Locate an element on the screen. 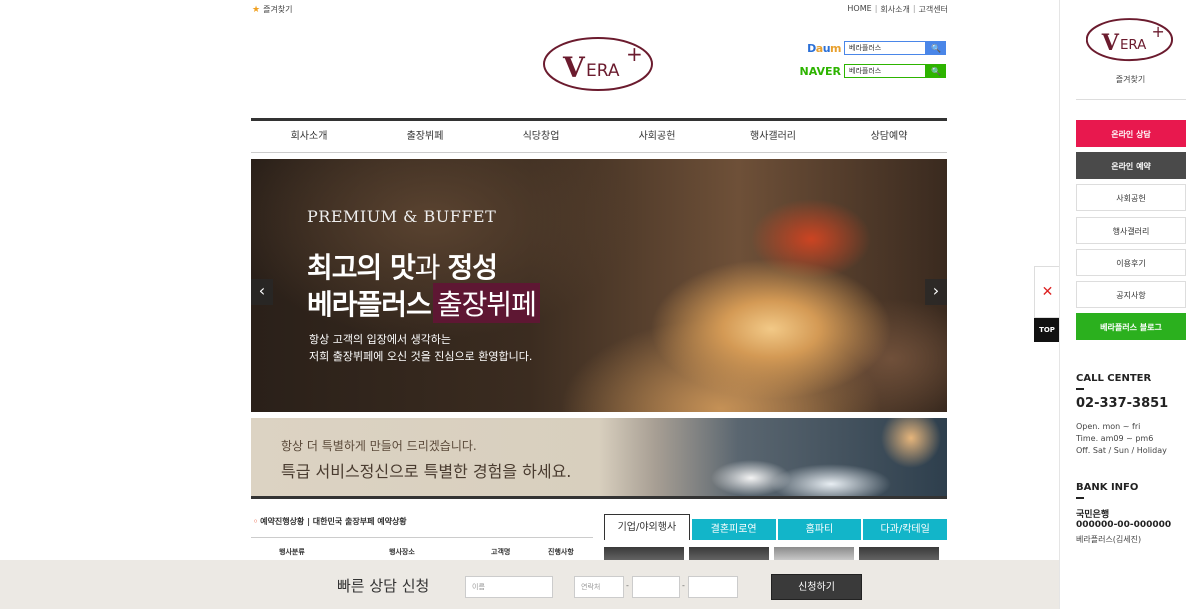 The image size is (1200, 609). service-banner-line2: 특급 서비스정신으로 특별한 경험을 하세요. is located at coordinates (426, 471).